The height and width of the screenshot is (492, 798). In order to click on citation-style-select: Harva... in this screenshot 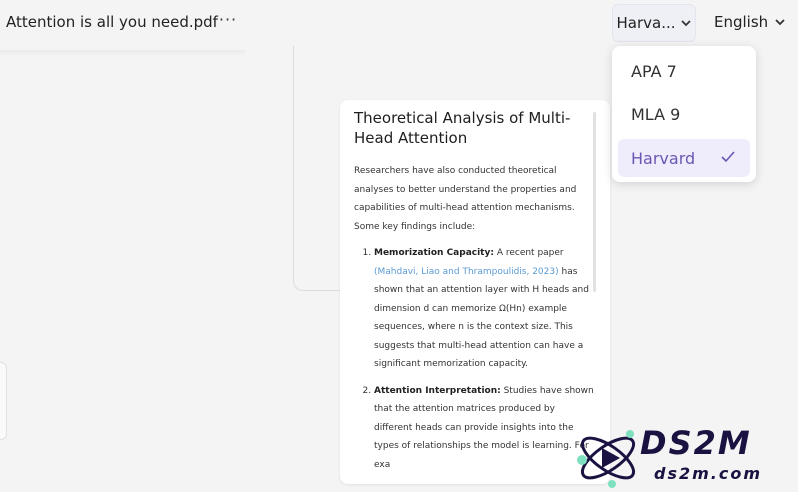, I will do `click(654, 23)`.